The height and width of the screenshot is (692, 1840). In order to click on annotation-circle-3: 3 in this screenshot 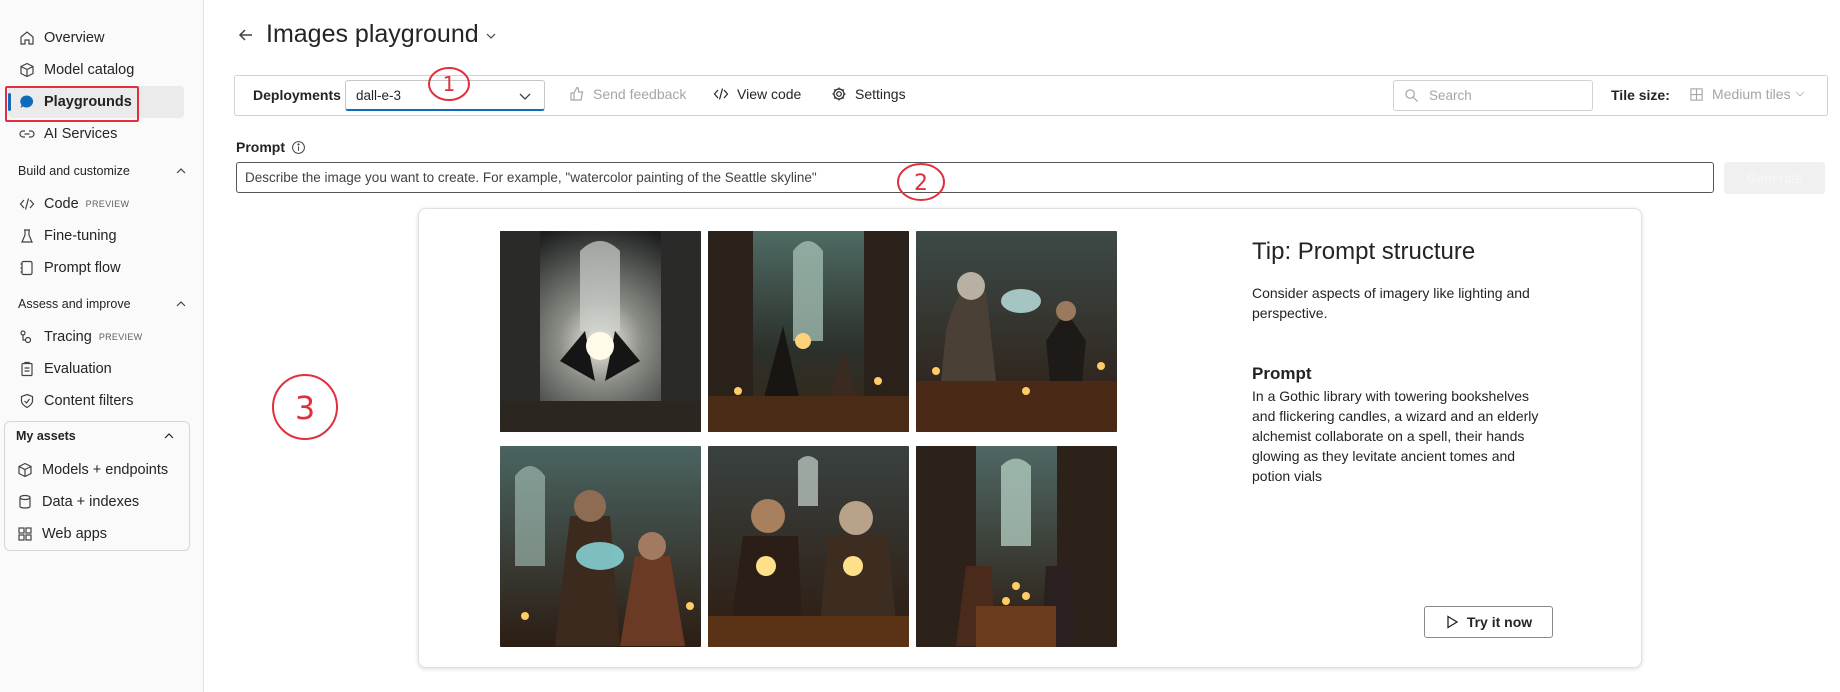, I will do `click(305, 407)`.